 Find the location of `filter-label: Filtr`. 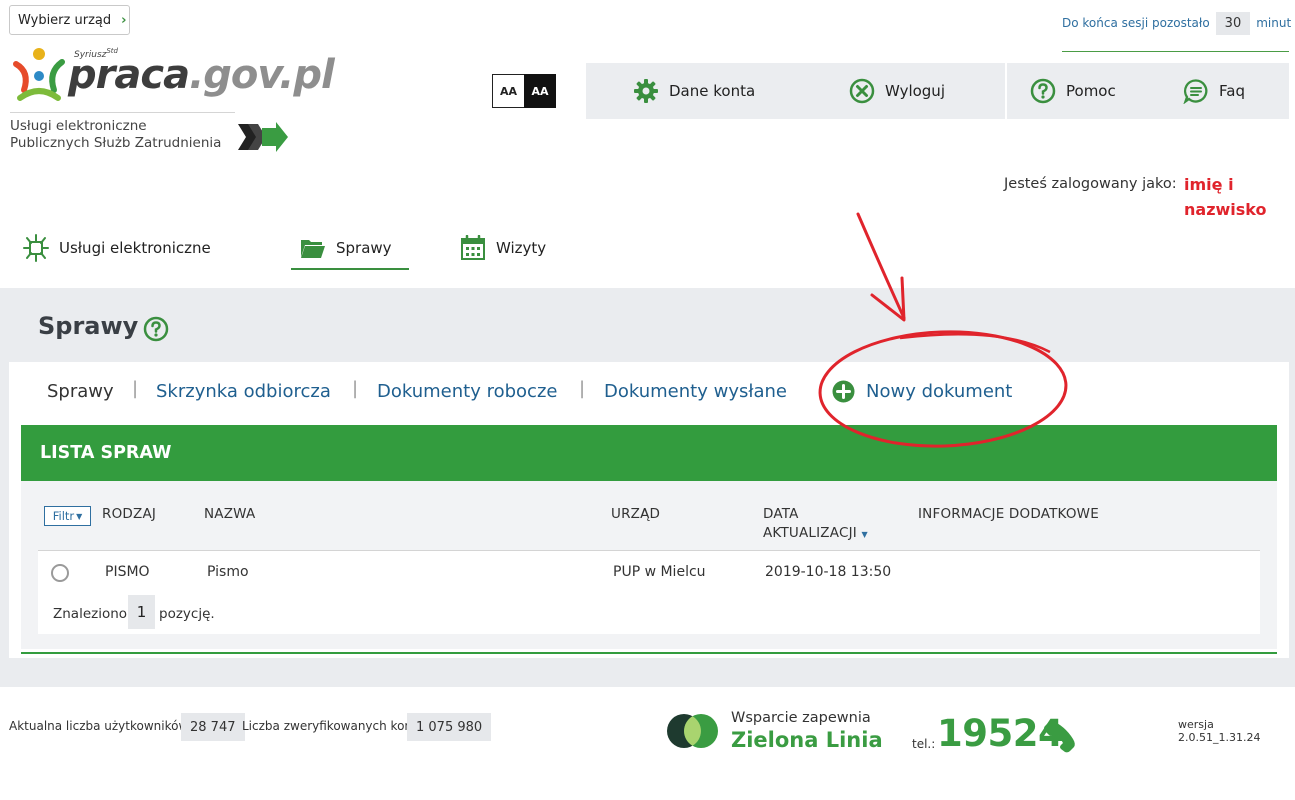

filter-label: Filtr is located at coordinates (63, 516).